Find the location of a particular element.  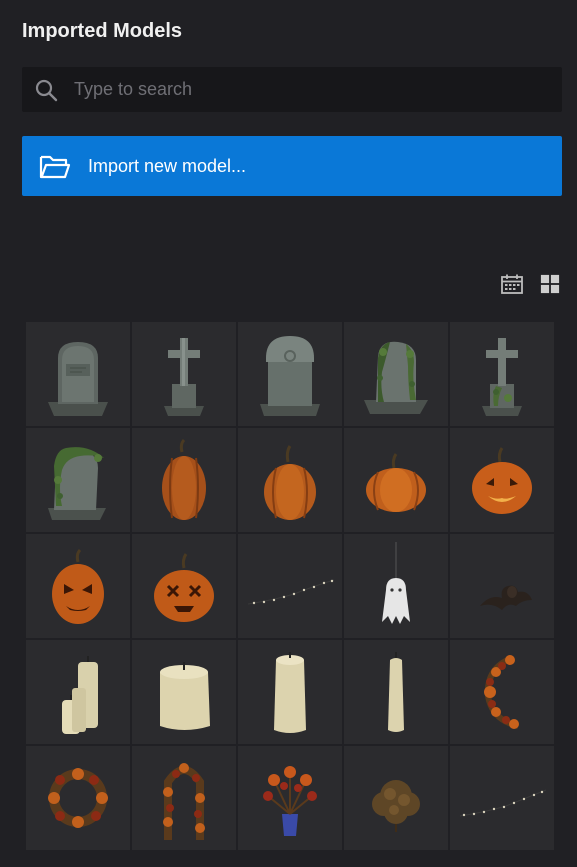

calendar-icon is located at coordinates (512, 284).